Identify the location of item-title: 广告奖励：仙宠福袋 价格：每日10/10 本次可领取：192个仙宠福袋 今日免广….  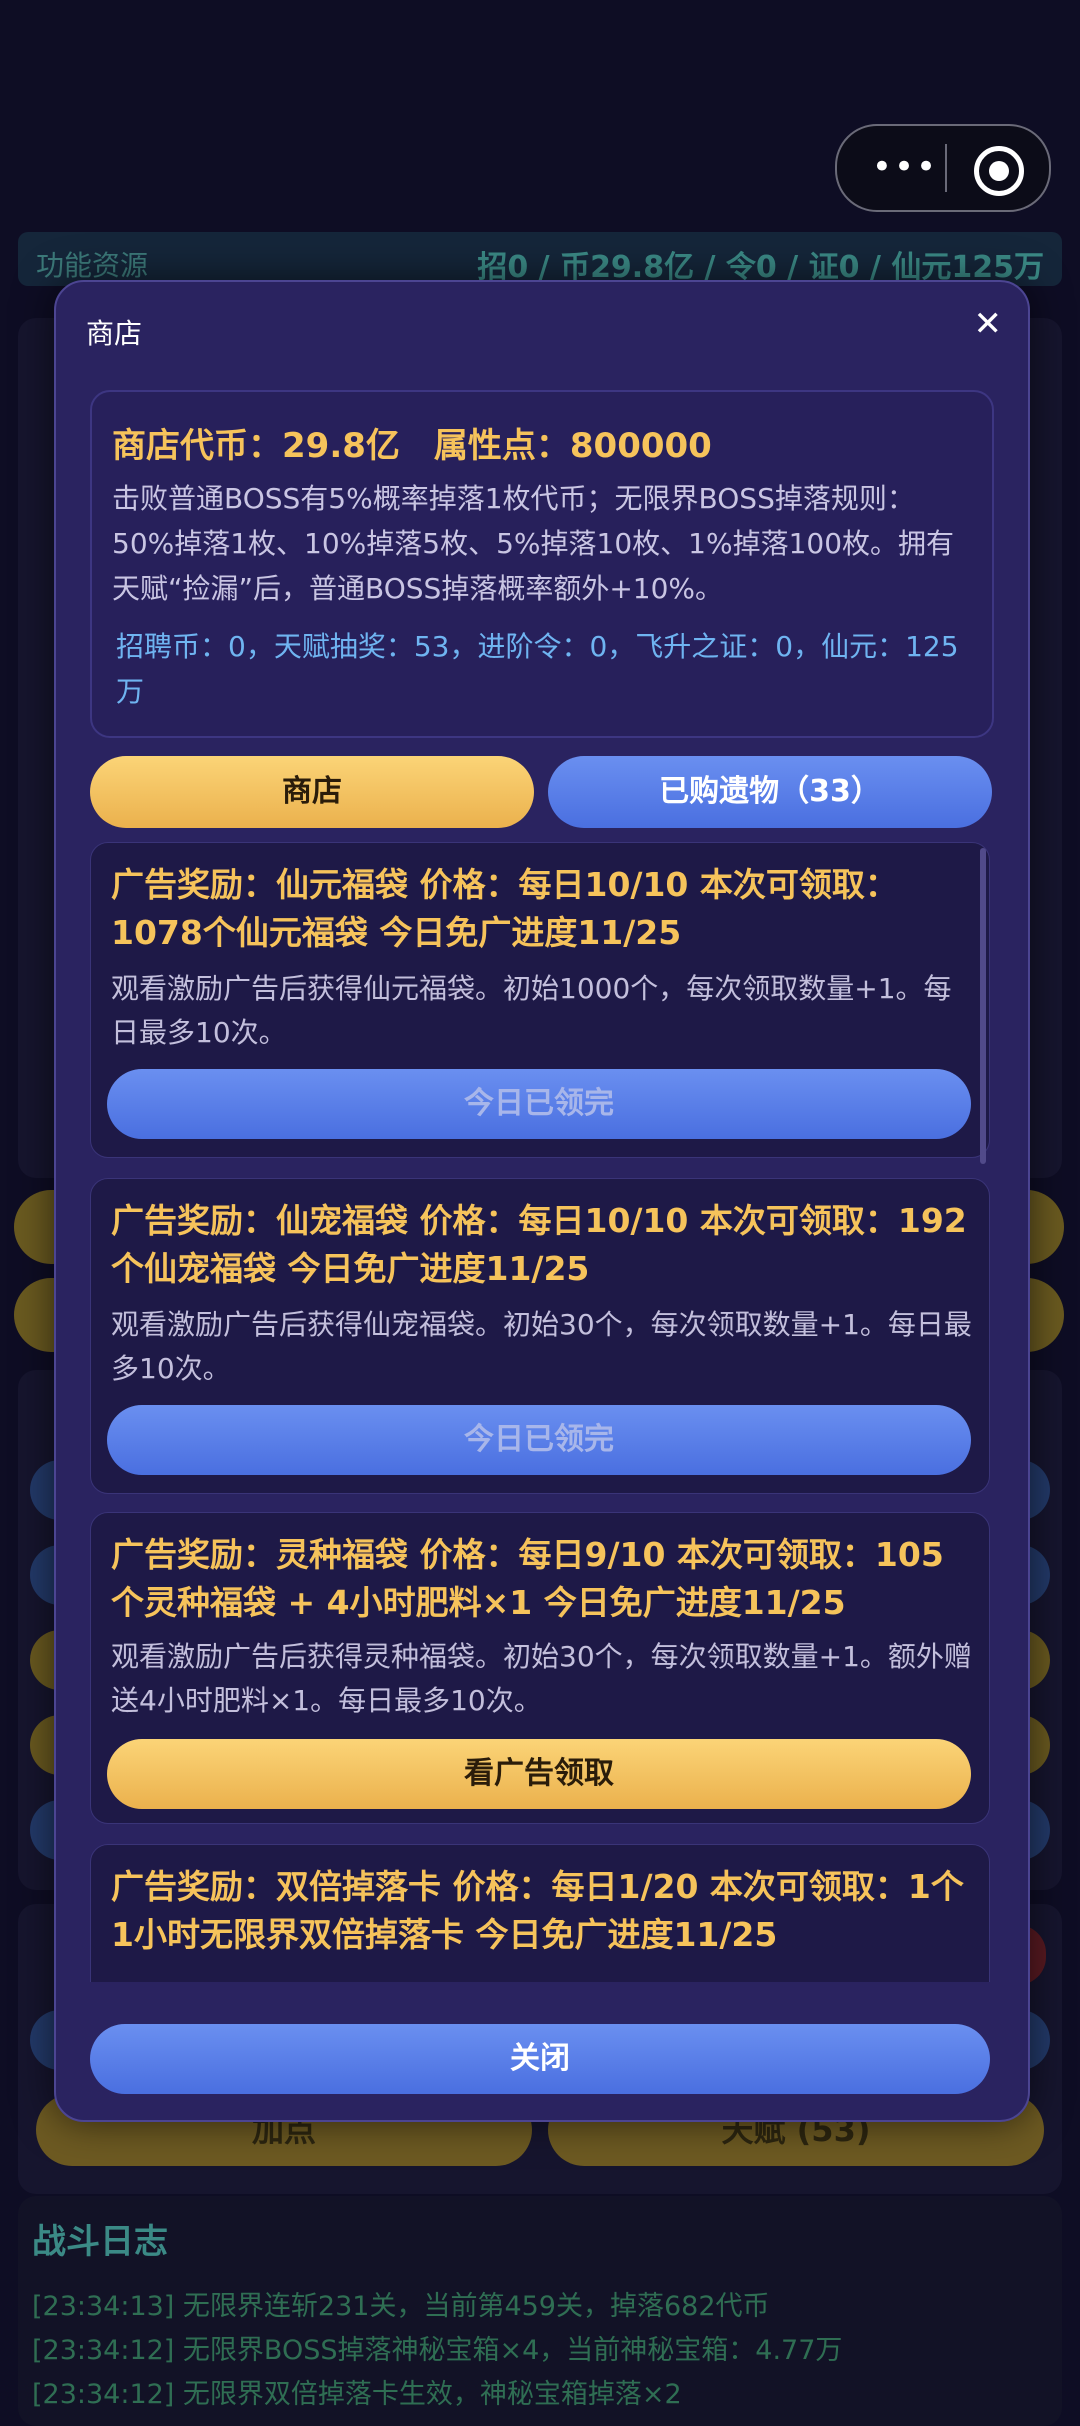
(539, 1244).